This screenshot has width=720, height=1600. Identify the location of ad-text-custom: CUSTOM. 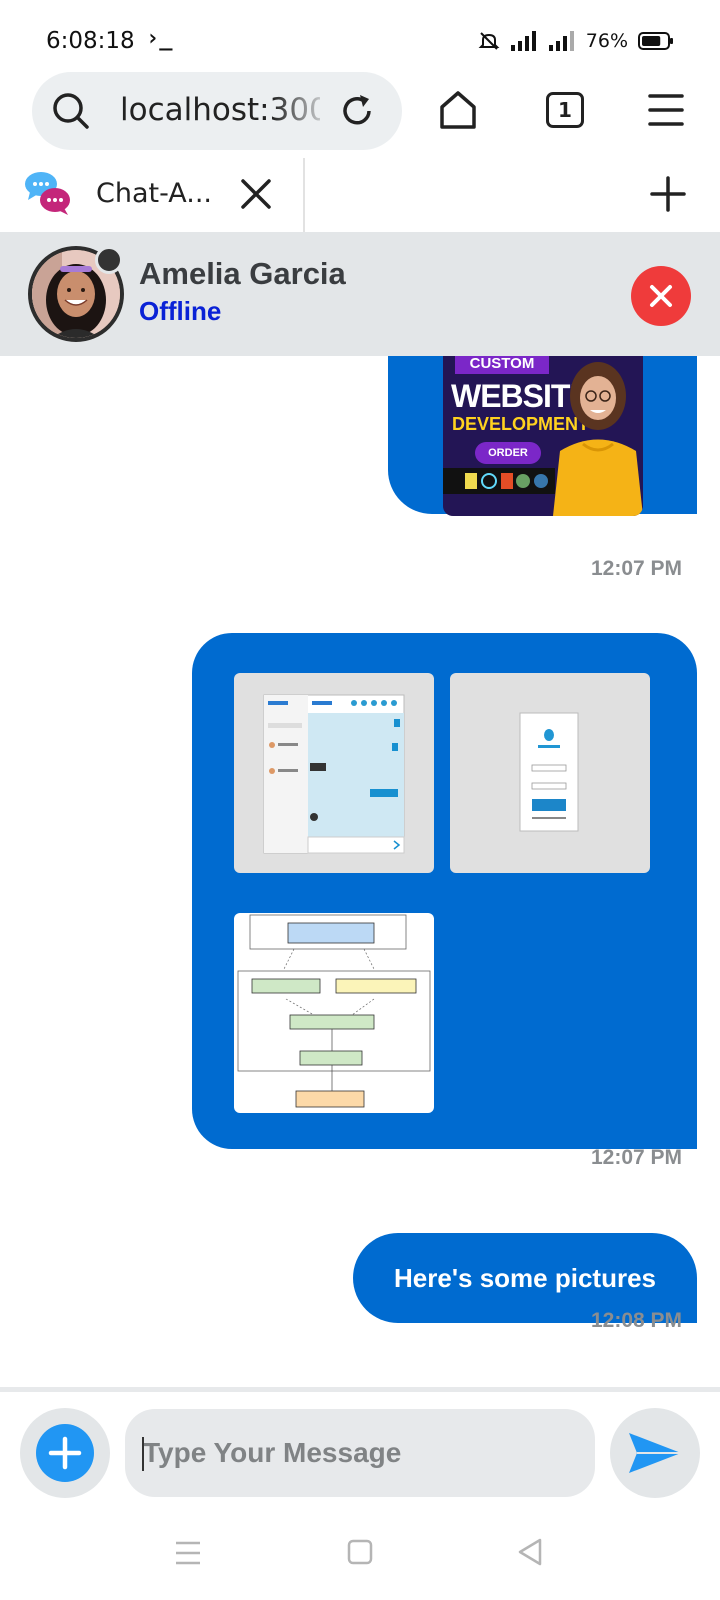
(502, 365).